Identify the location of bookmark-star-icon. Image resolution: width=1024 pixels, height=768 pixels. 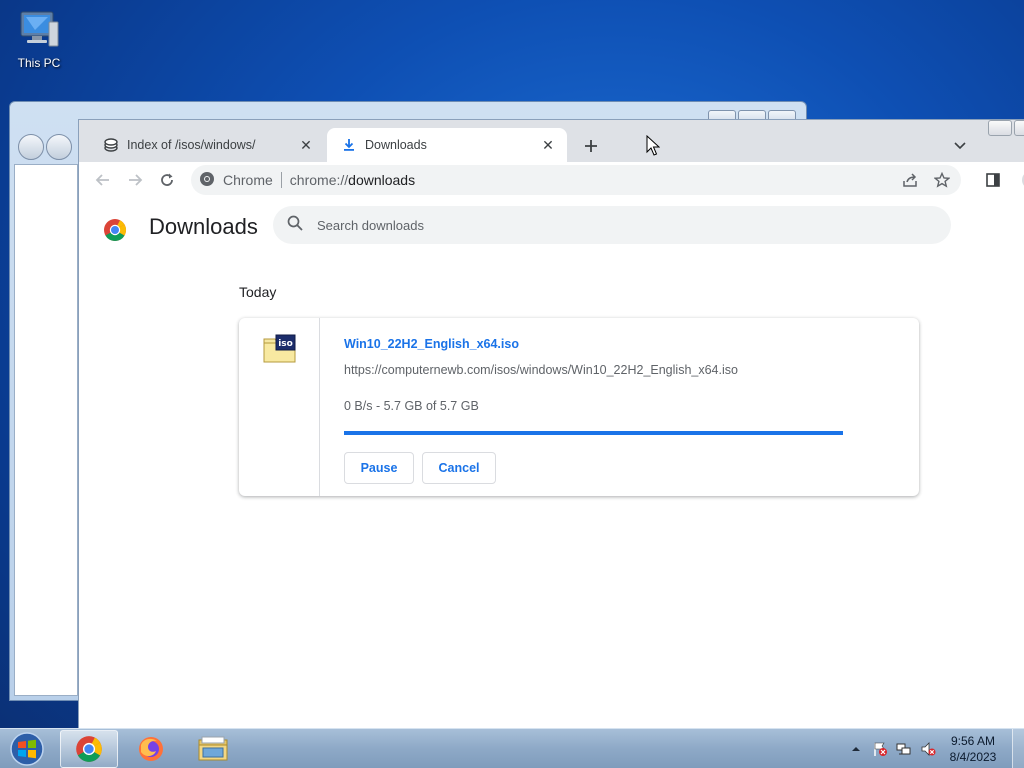
(942, 180).